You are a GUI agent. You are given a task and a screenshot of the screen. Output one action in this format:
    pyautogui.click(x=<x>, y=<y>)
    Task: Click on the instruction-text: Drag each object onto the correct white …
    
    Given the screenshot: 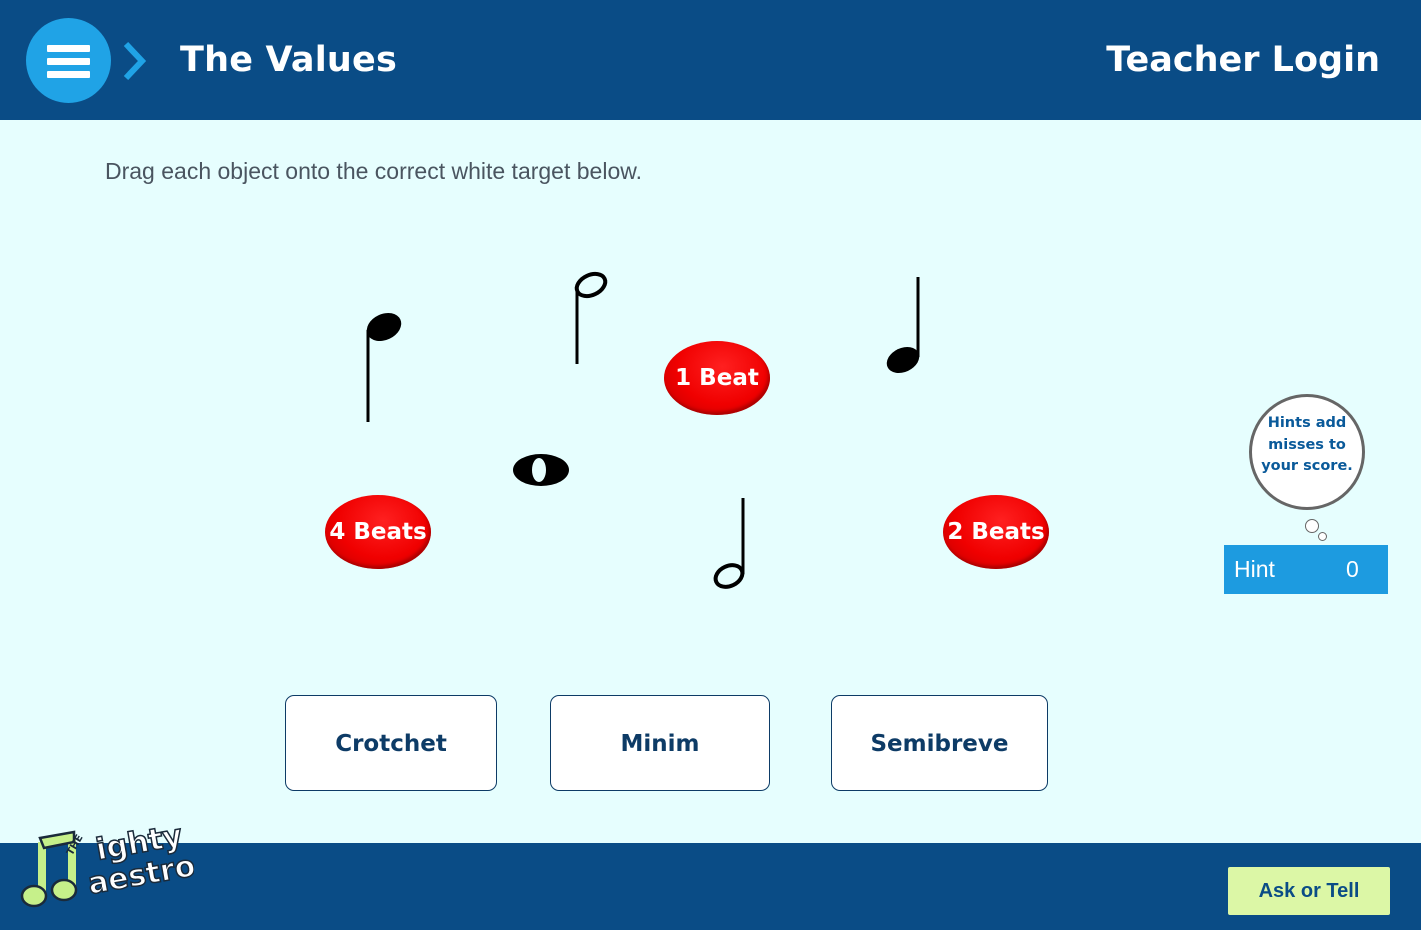 What is the action you would take?
    pyautogui.click(x=373, y=171)
    